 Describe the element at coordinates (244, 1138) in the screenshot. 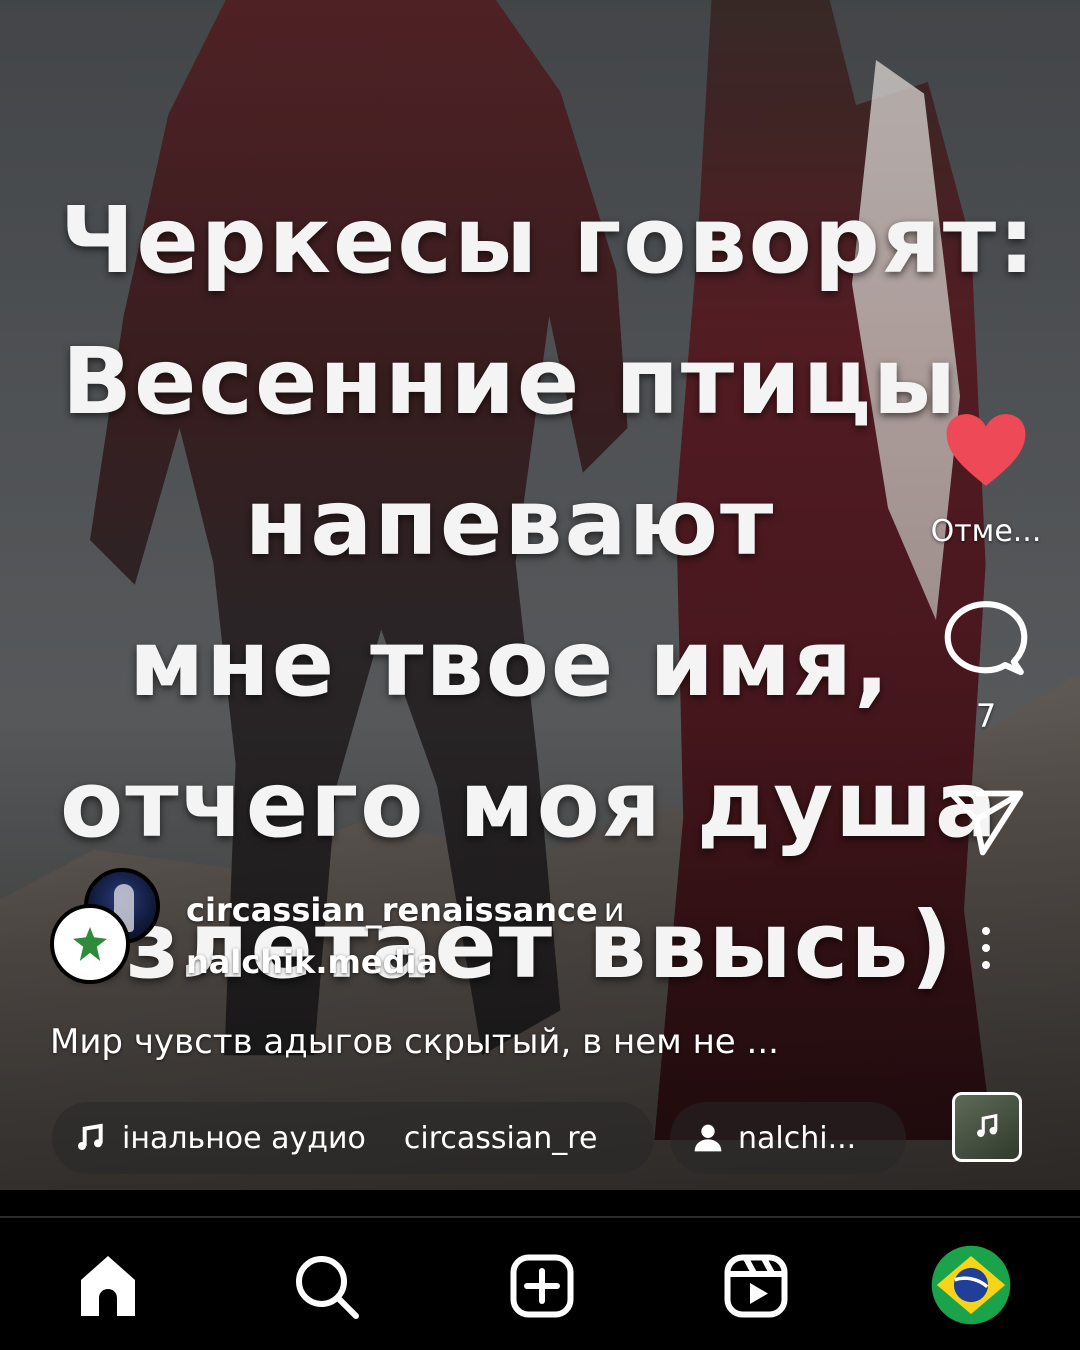

I see `audio-title: інальное аудио` at that location.